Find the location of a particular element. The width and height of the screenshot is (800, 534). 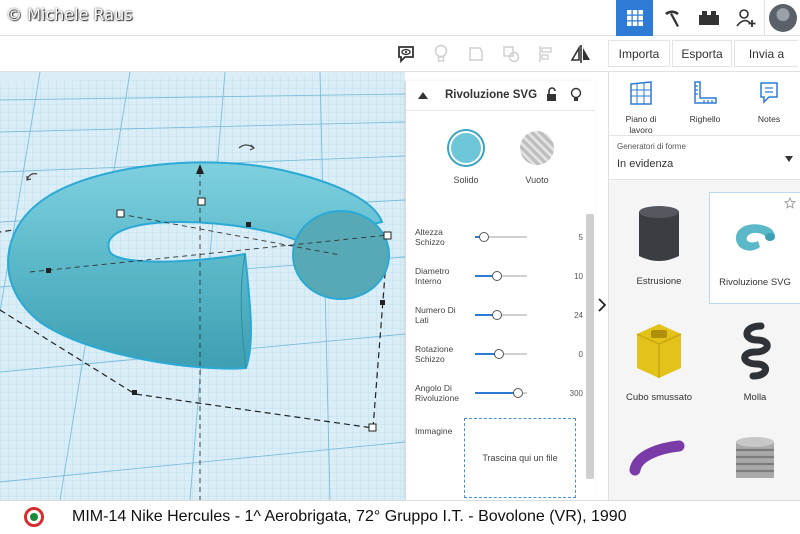

roundel-icon is located at coordinates (34, 517).